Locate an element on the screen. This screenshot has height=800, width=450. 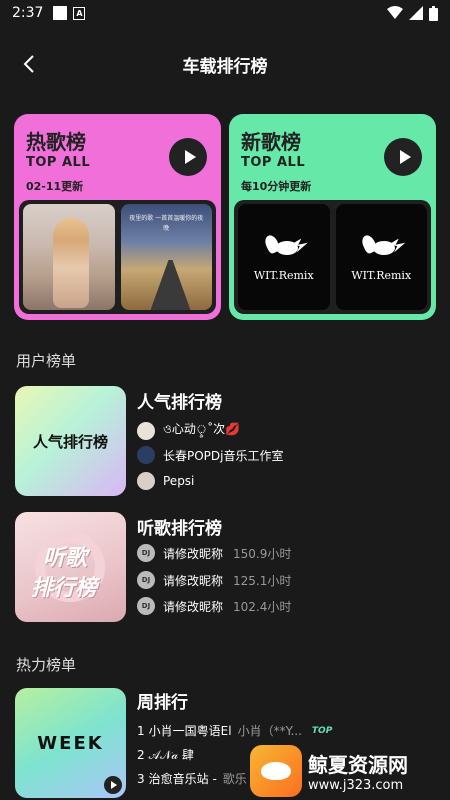
top-bar: 车载排行榜 is located at coordinates (225, 64).